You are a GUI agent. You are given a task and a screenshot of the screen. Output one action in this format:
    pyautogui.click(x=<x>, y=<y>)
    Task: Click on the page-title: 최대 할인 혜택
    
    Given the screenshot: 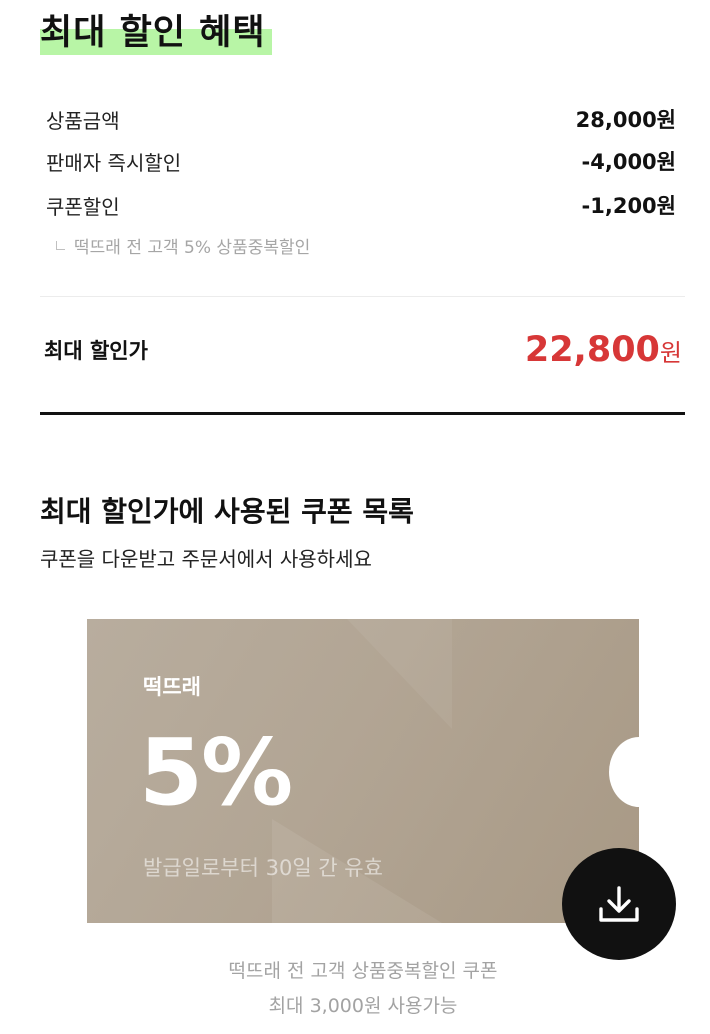 What is the action you would take?
    pyautogui.click(x=153, y=33)
    